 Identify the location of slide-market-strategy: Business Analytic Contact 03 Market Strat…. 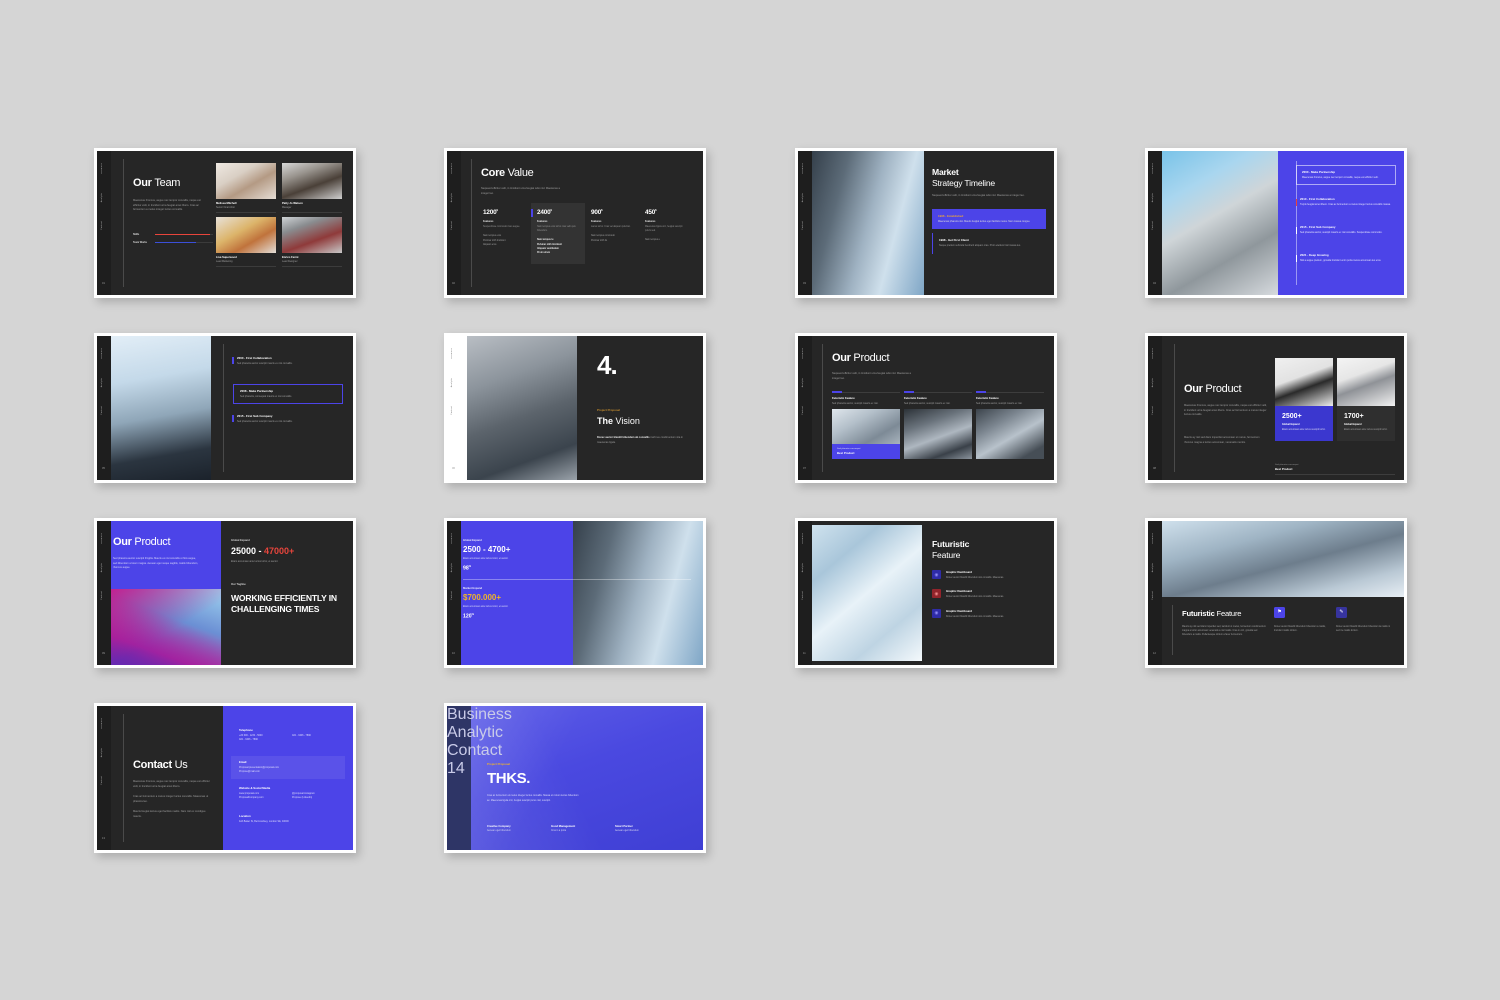
(926, 223).